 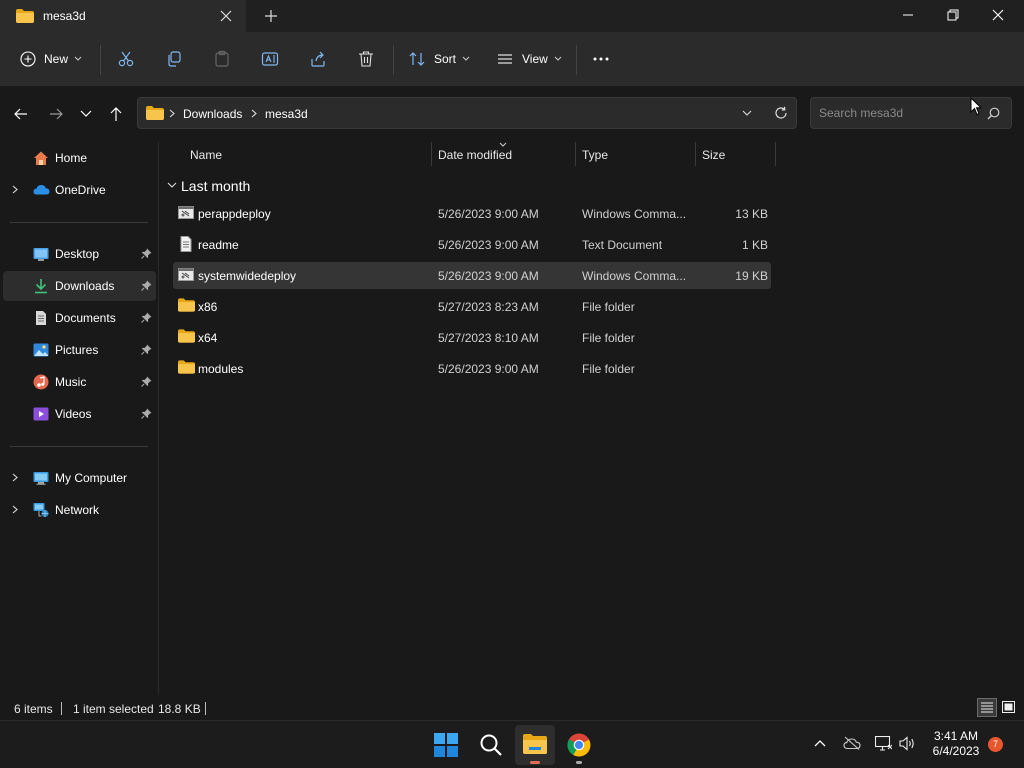 I want to click on view-label: View, so click(x=535, y=59).